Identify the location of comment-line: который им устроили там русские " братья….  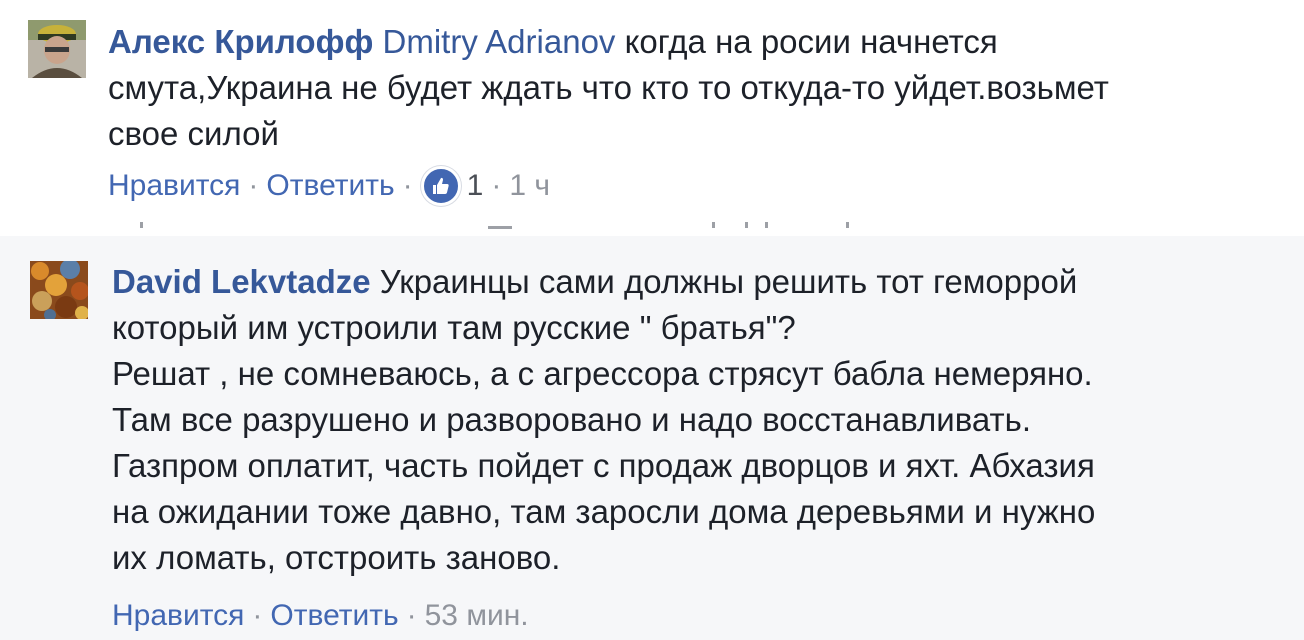
(454, 327).